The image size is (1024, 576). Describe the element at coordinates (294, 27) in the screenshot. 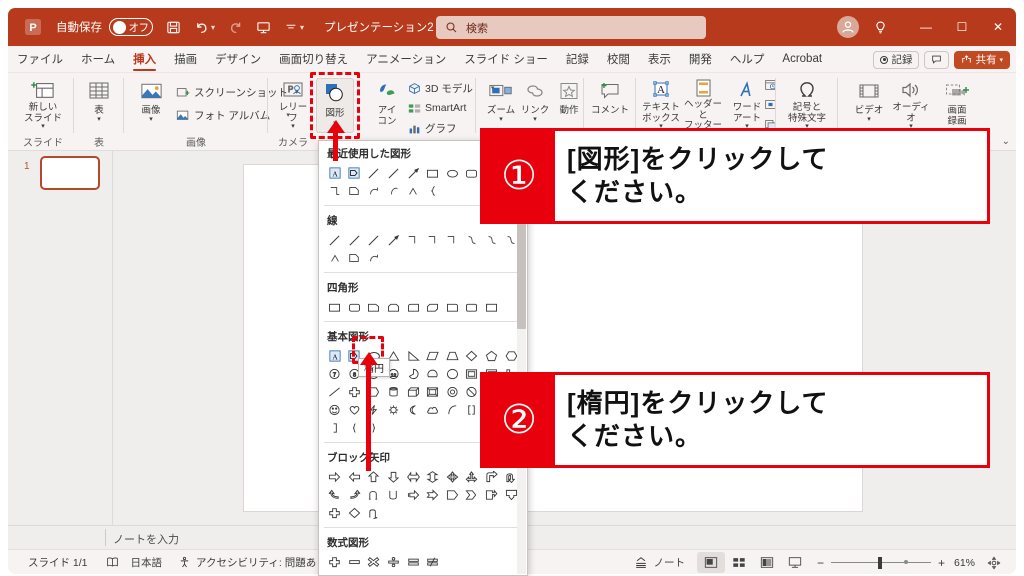

I see `customize-quick-access-icon: ▾` at that location.